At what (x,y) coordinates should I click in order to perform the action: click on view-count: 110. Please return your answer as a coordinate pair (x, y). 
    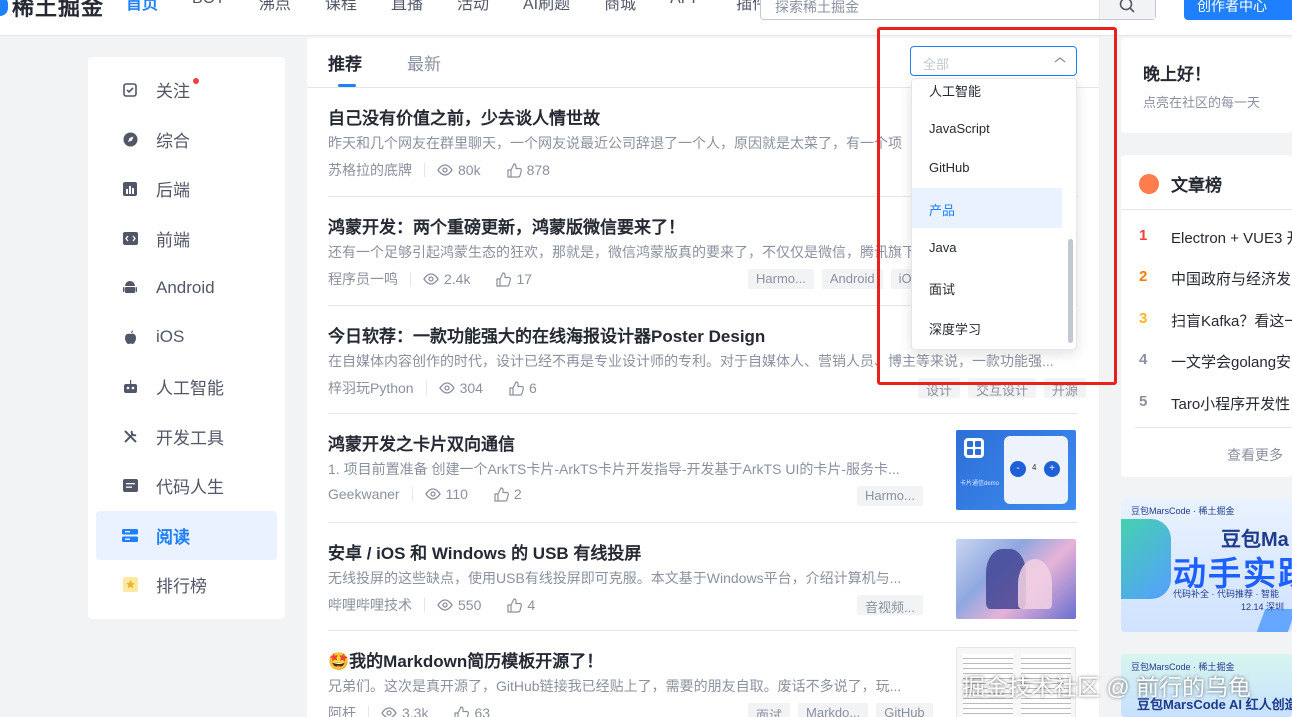
    Looking at the image, I should click on (446, 494).